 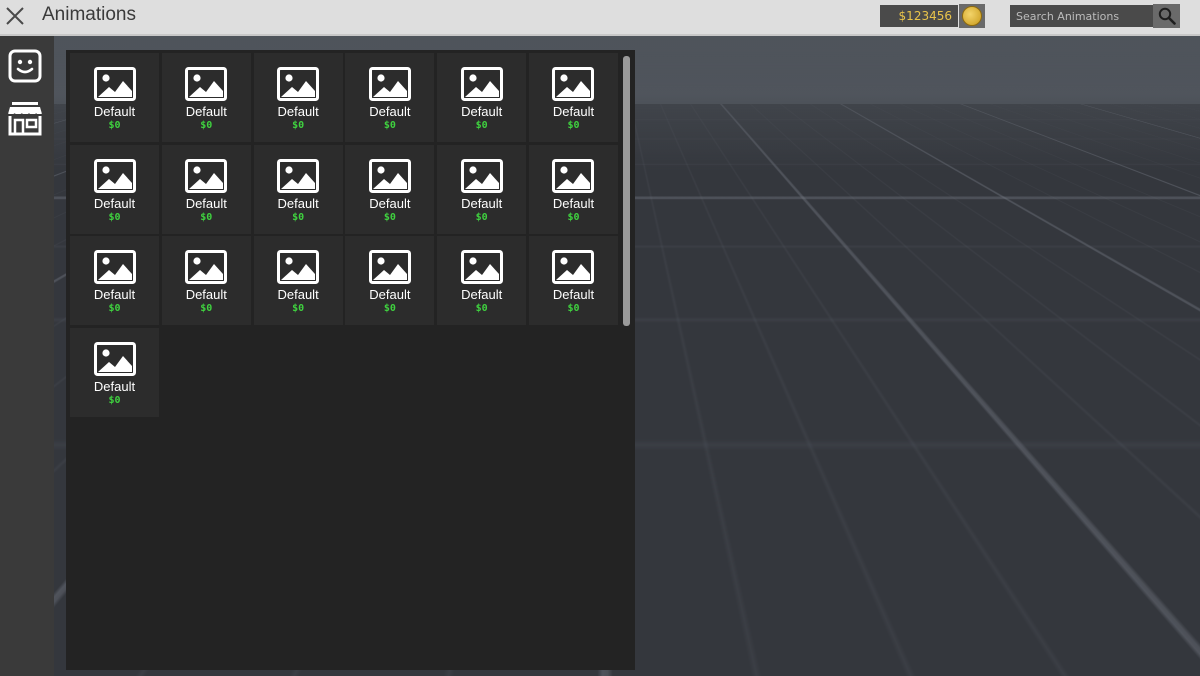 I want to click on sidebar-item-store, so click(x=26, y=118).